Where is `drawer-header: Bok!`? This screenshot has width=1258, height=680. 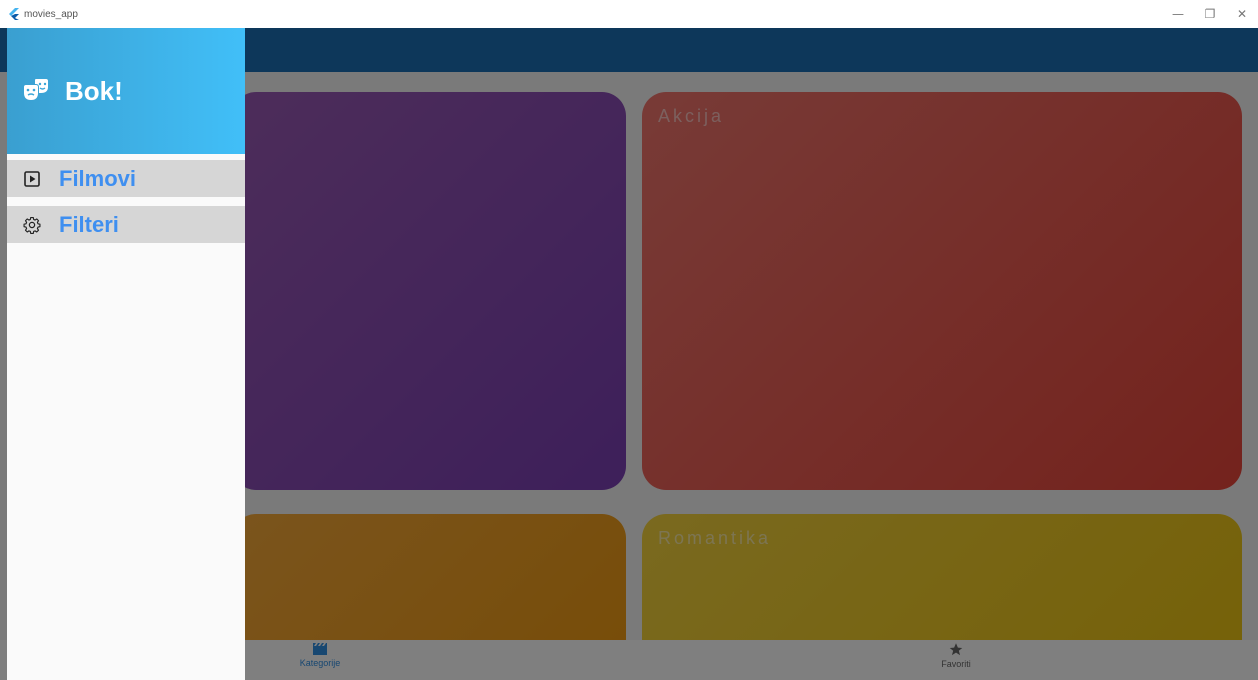
drawer-header: Bok! is located at coordinates (126, 91).